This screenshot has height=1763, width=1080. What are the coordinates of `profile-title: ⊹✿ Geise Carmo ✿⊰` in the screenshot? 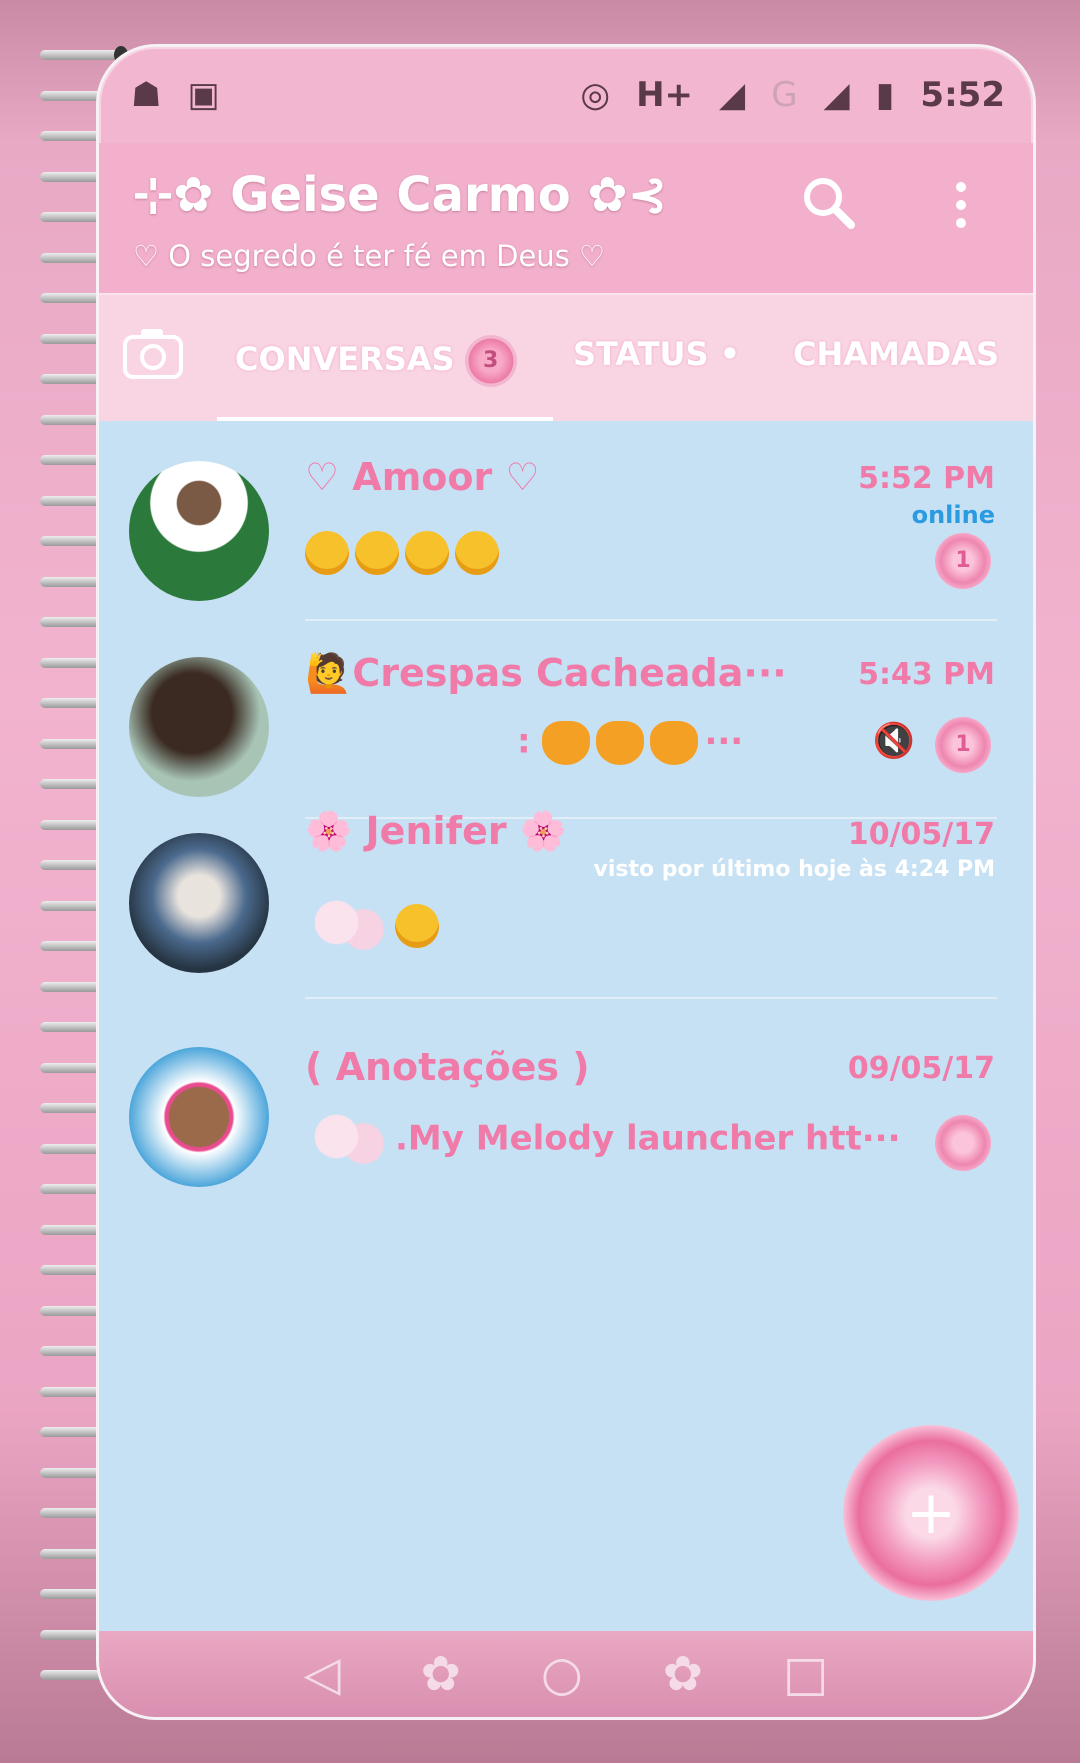 It's located at (400, 195).